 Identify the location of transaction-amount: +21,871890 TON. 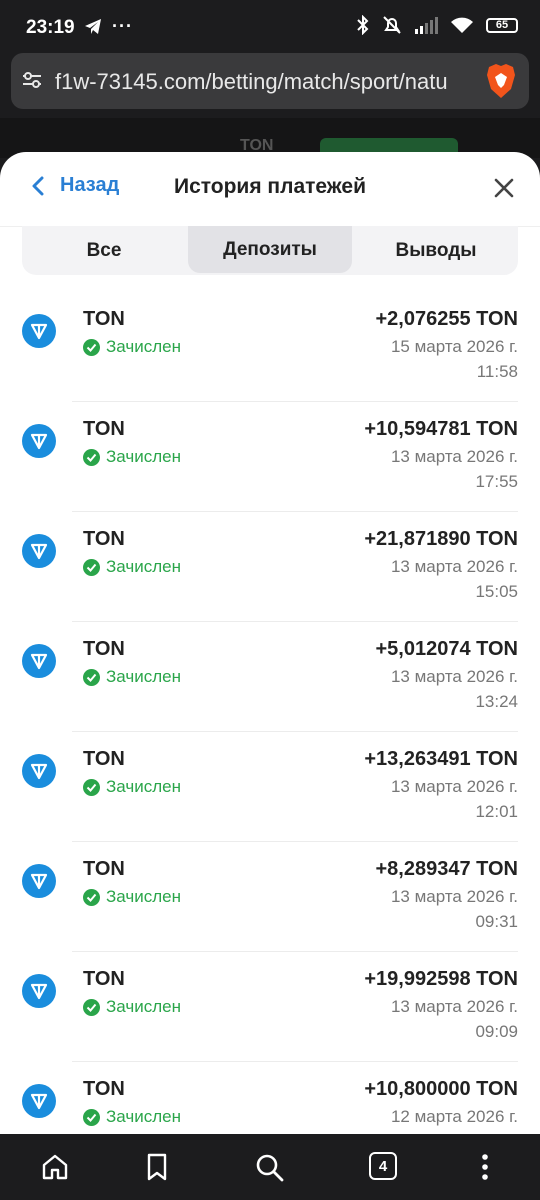
(441, 539).